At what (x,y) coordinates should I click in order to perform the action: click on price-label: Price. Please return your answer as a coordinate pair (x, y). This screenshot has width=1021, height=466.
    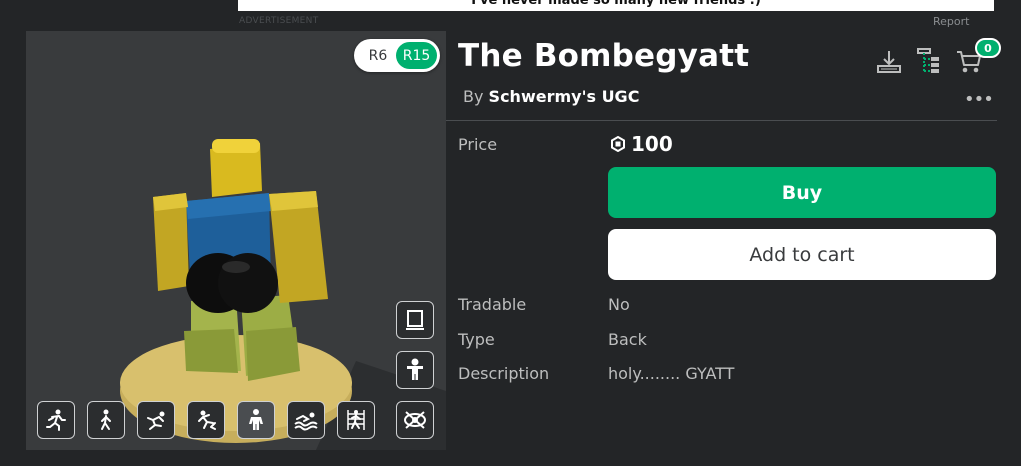
    Looking at the image, I should click on (478, 144).